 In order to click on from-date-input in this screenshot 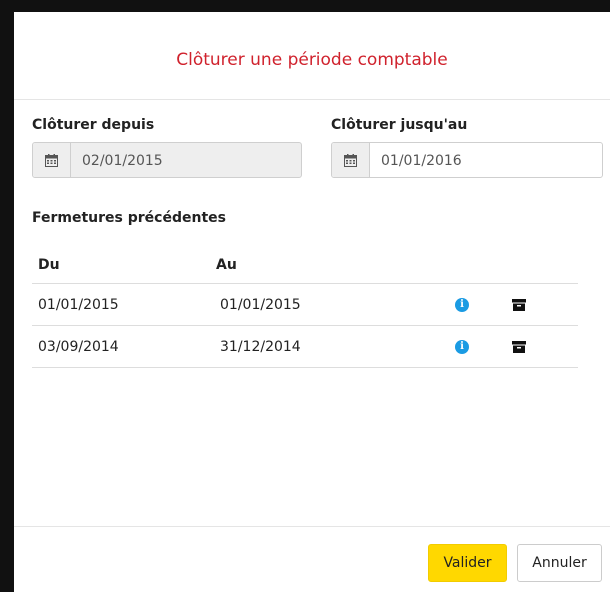, I will do `click(186, 160)`.